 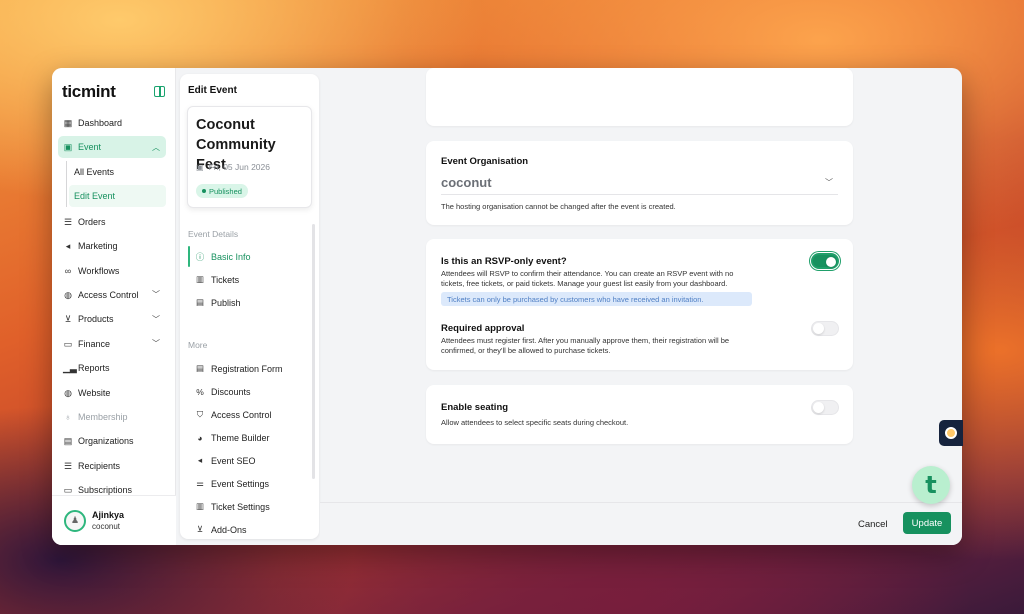 I want to click on calendar-icon: ▣, so click(x=68, y=147).